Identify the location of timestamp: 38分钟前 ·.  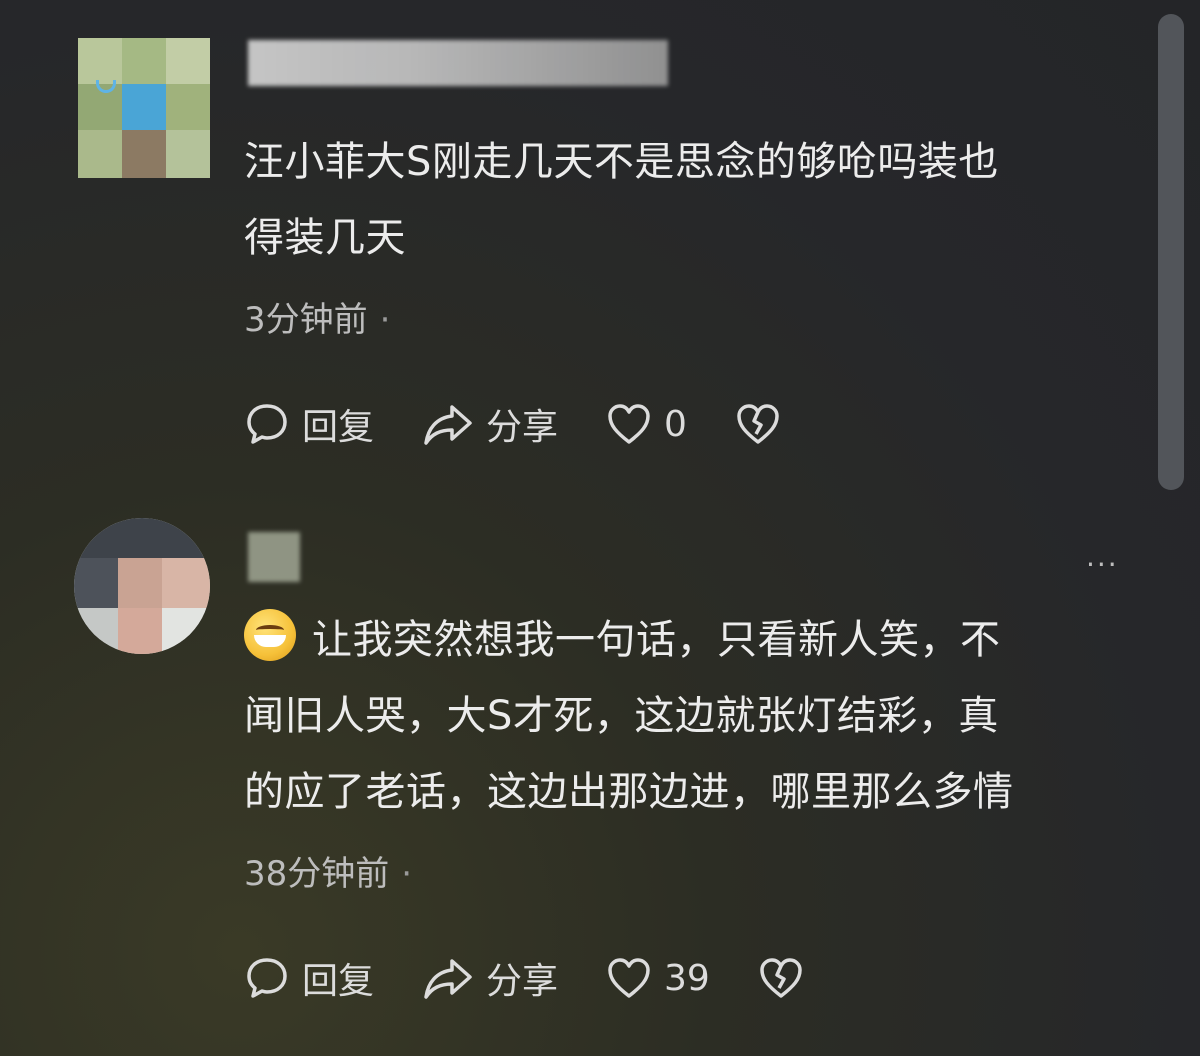
(328, 870).